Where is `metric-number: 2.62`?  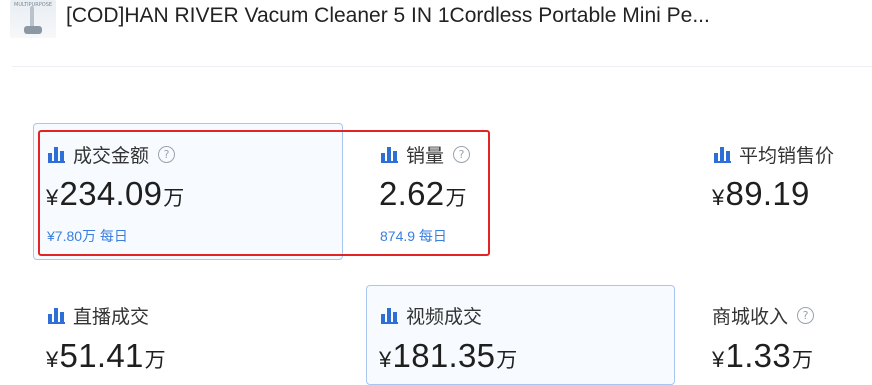
metric-number: 2.62 is located at coordinates (412, 193).